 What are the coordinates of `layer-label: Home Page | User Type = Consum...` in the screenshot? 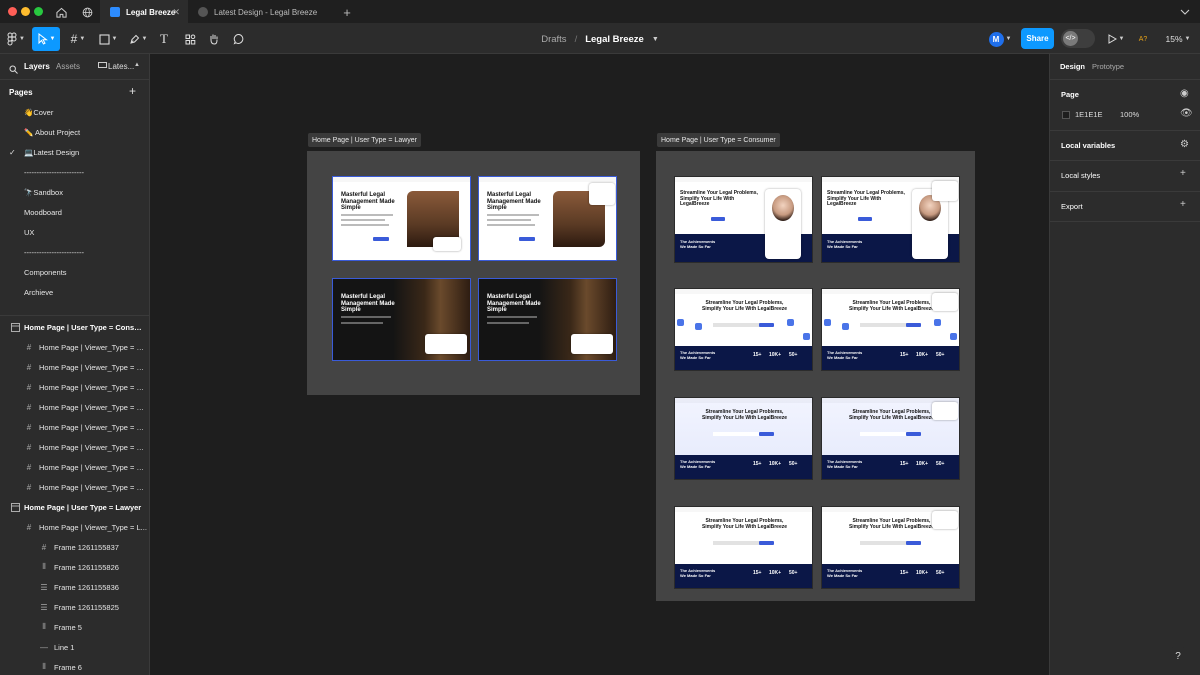 It's located at (85, 327).